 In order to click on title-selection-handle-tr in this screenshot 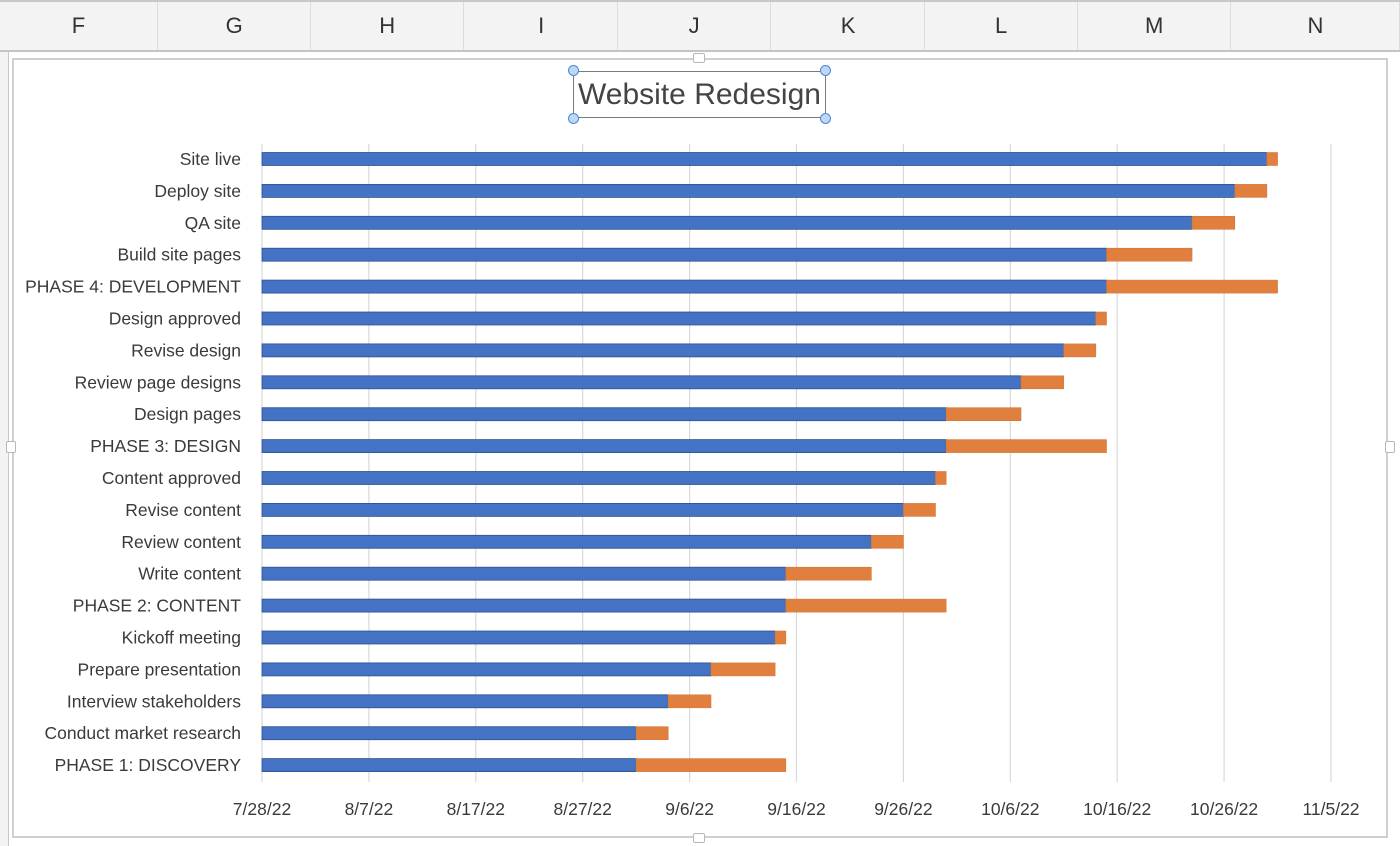, I will do `click(825, 70)`.